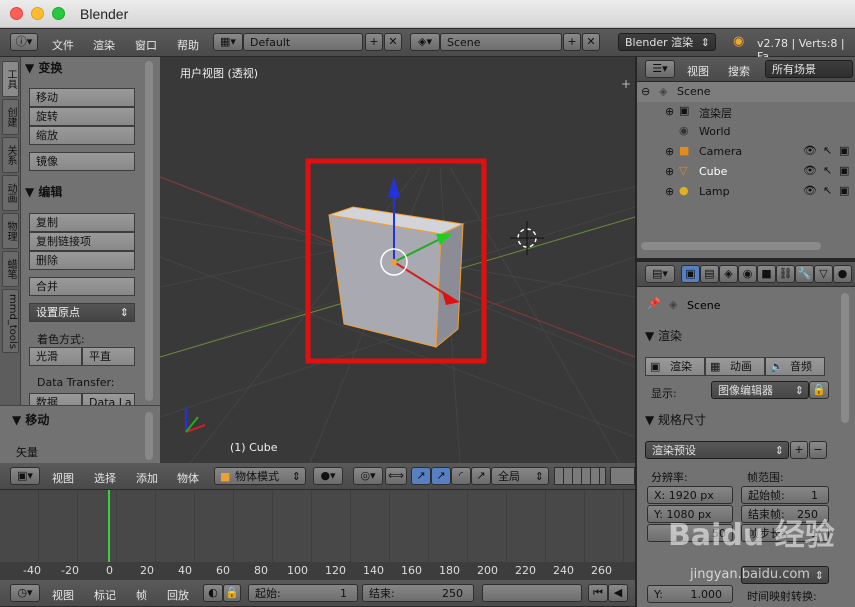 The width and height of the screenshot is (855, 607). What do you see at coordinates (25, 476) in the screenshot?
I see `editor-type-3dview-icon: ▣▾` at bounding box center [25, 476].